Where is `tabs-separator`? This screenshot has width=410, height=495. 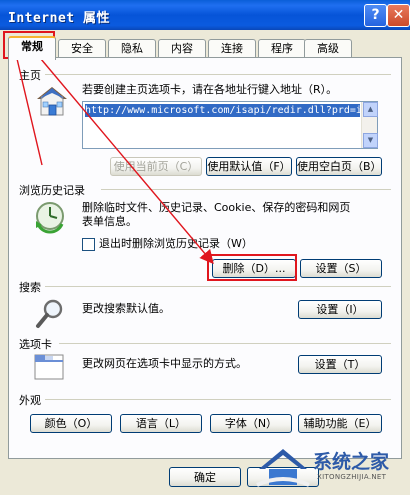 tabs-separator is located at coordinates (225, 343).